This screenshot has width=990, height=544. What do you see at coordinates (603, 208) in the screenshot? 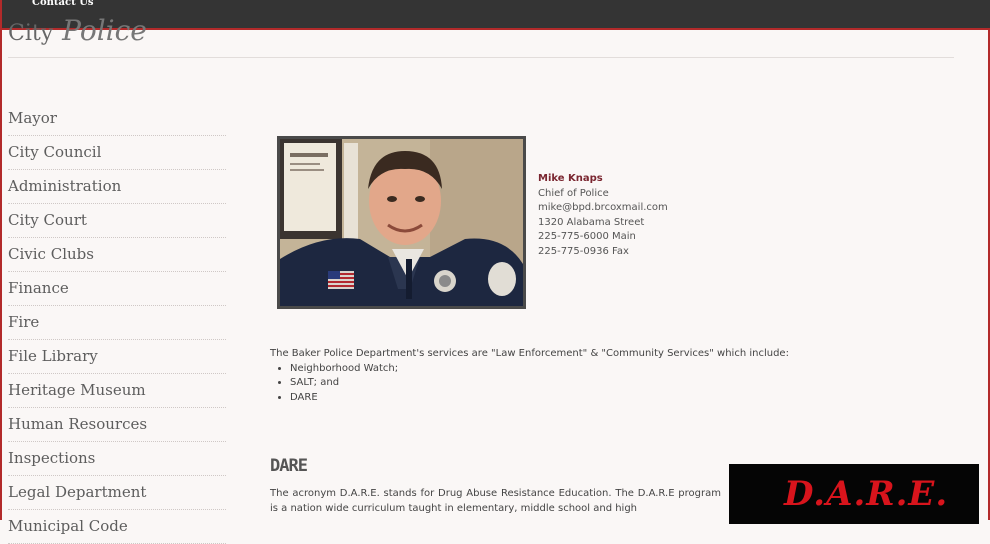
I see `chief-email: mike@bpd.brcoxmail.com` at bounding box center [603, 208].